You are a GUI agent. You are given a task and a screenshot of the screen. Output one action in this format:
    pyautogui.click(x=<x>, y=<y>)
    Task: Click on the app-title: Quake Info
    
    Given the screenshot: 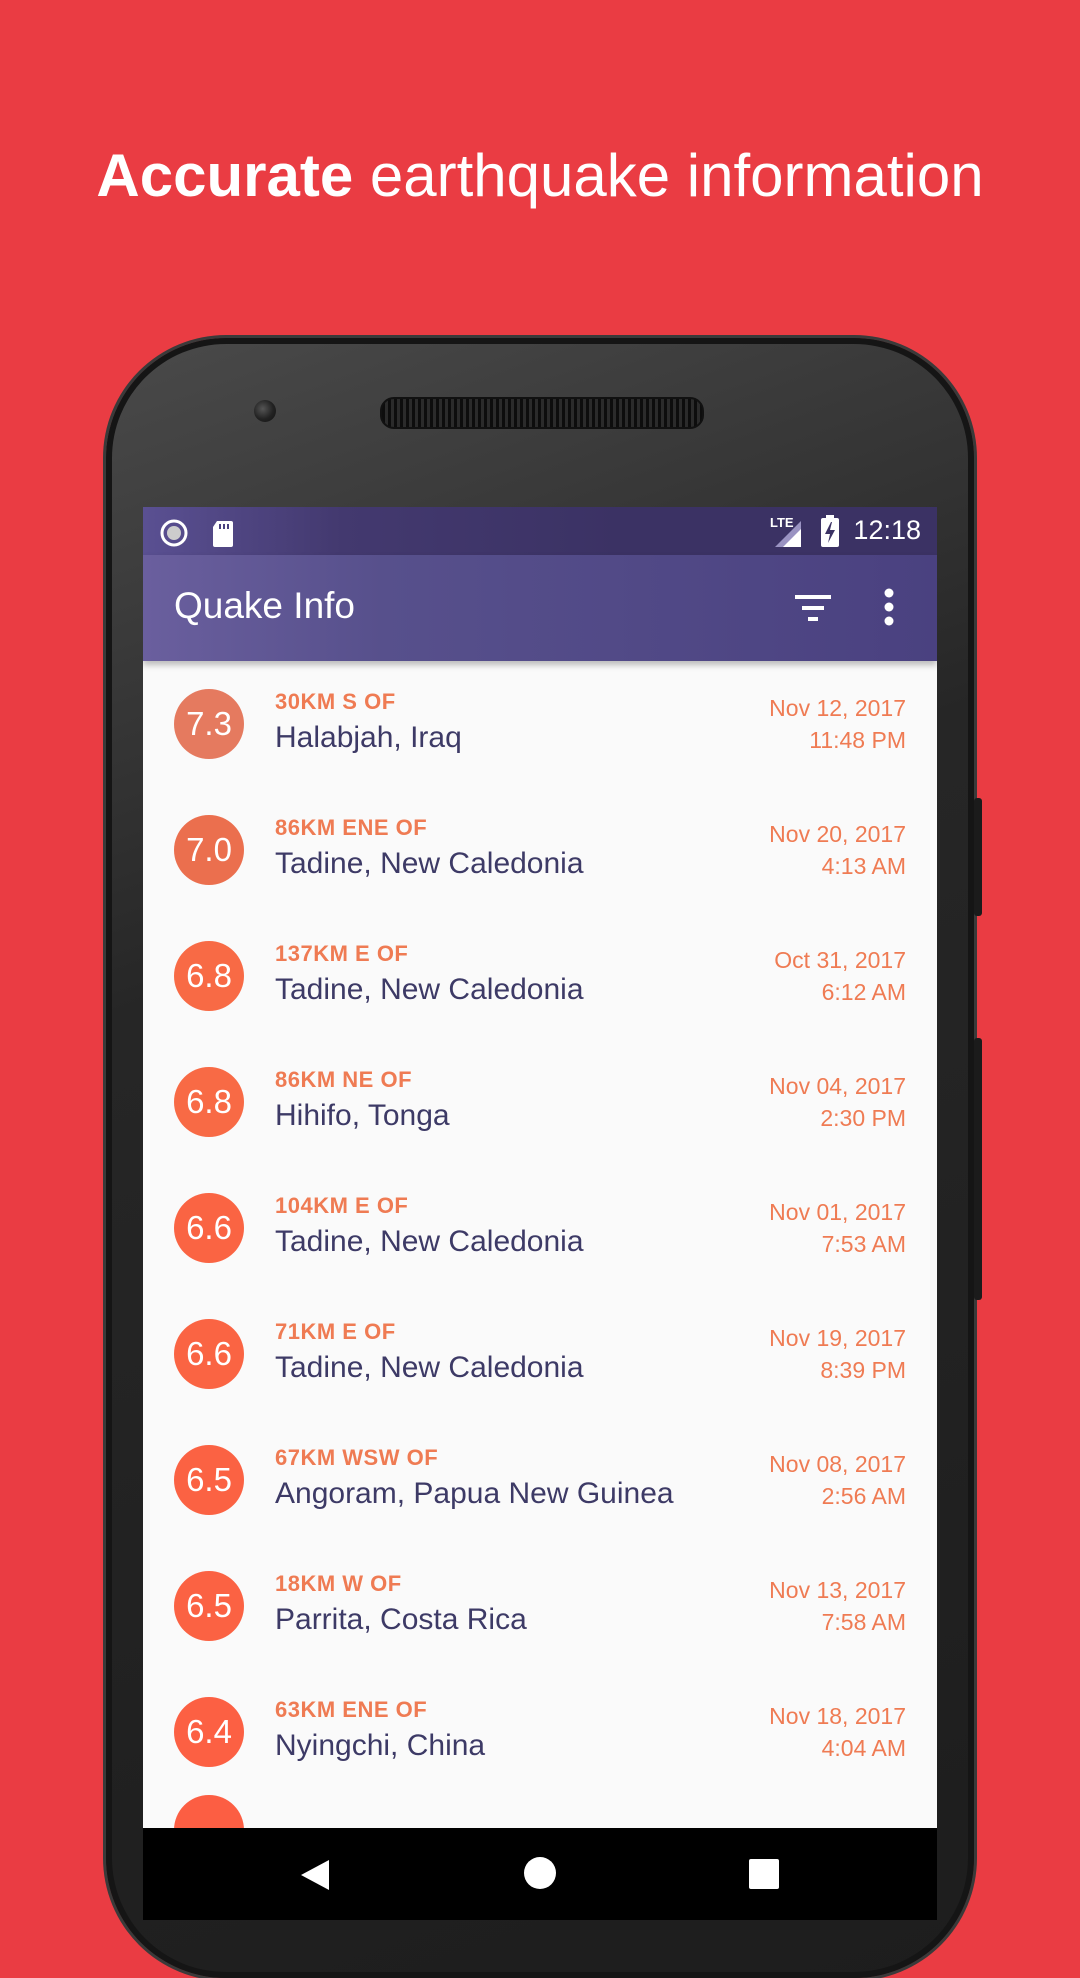 What is the action you would take?
    pyautogui.click(x=265, y=605)
    